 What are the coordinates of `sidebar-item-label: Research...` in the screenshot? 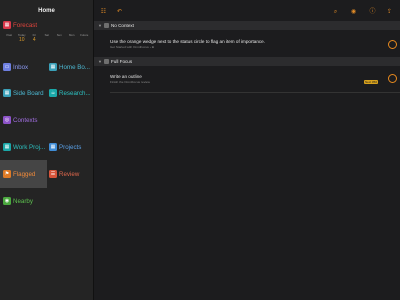 It's located at (75, 93).